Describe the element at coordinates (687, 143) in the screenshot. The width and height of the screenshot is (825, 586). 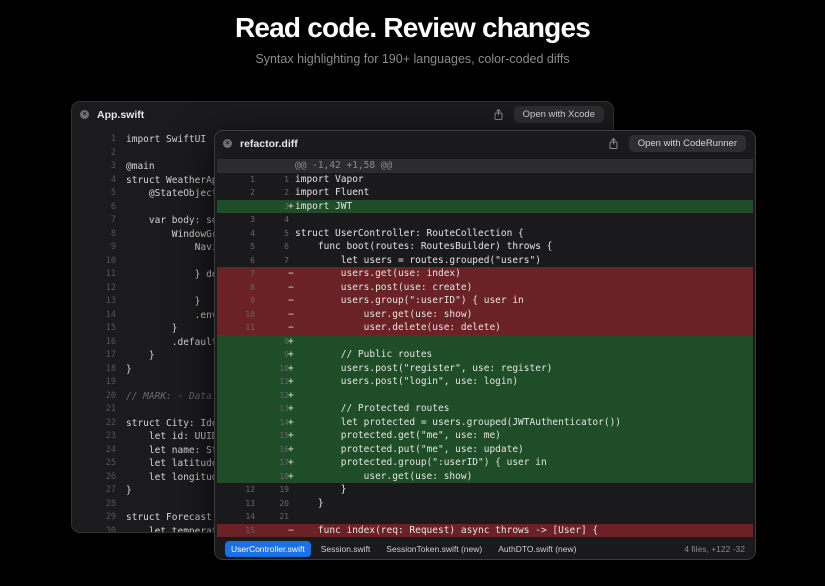
I see `open-with-coderunner-button: Open with CodeRunner` at that location.